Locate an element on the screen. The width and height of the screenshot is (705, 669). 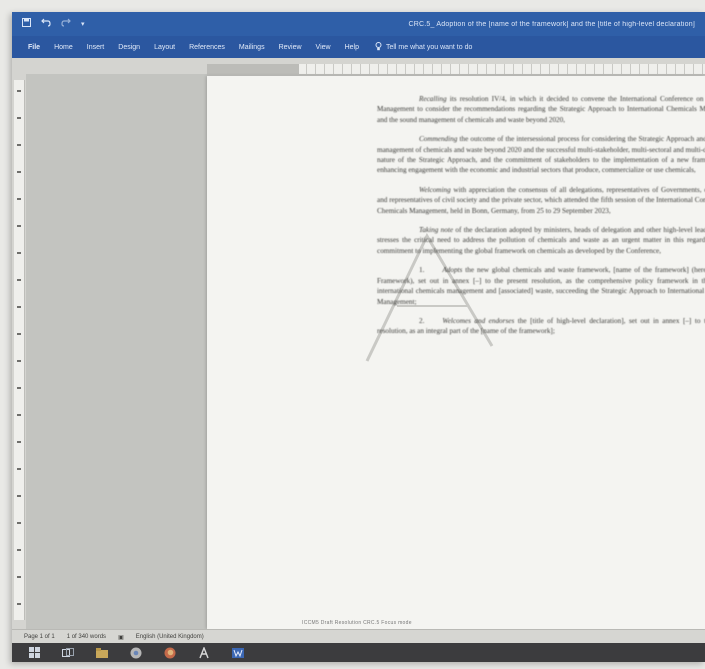
ruler-left-margin is located at coordinates (253, 69).